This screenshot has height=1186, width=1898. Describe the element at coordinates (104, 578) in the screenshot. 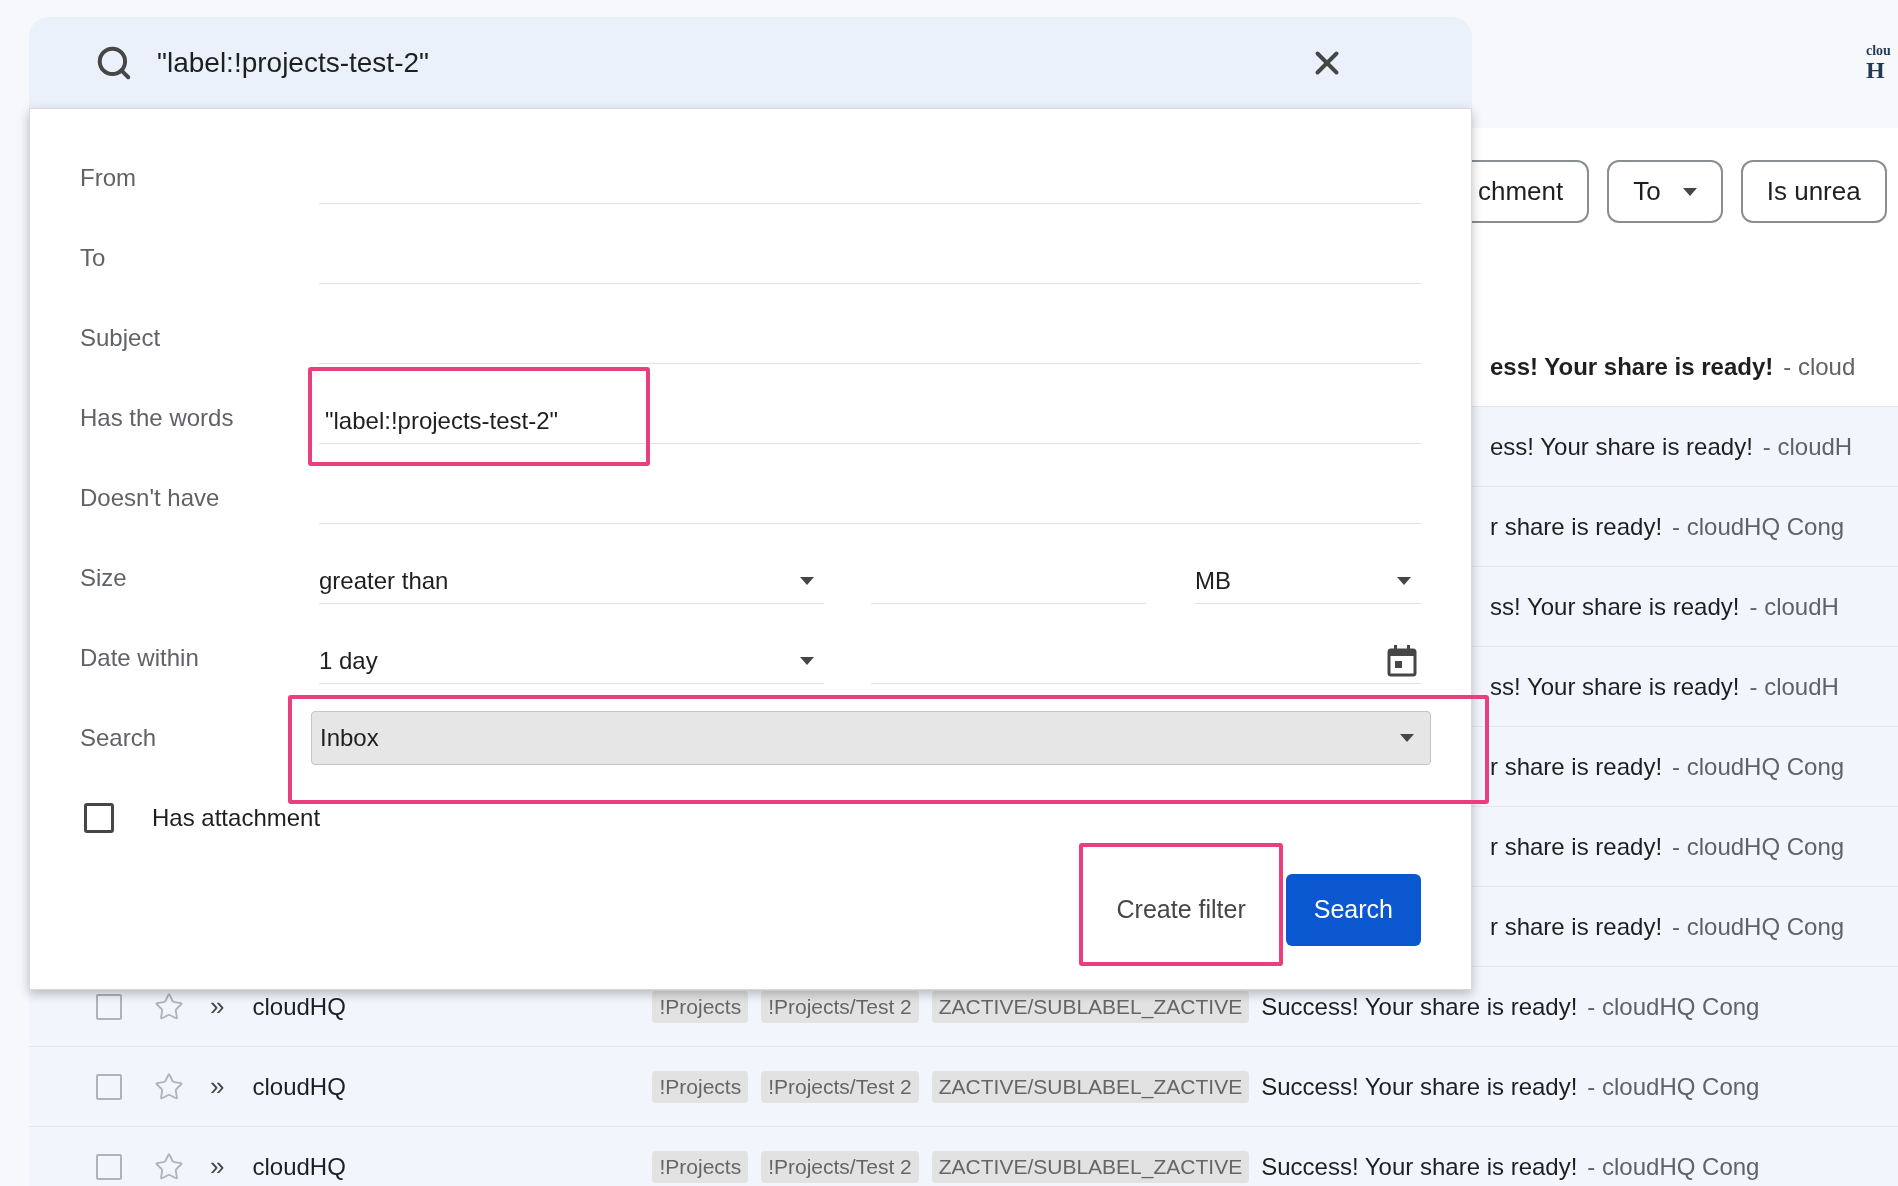

I see `field-label: Size` at that location.